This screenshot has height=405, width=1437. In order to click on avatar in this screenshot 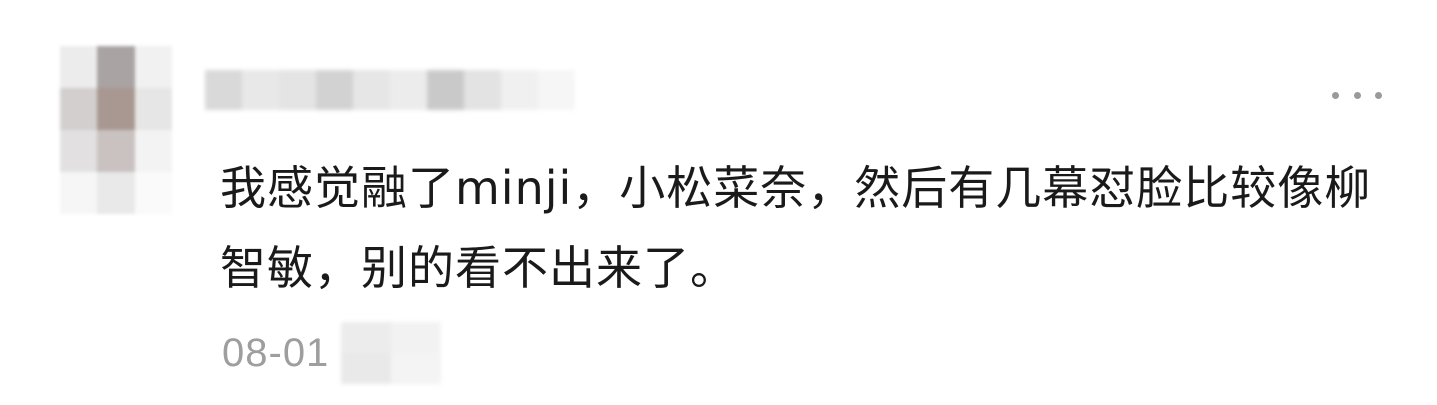, I will do `click(116, 130)`.